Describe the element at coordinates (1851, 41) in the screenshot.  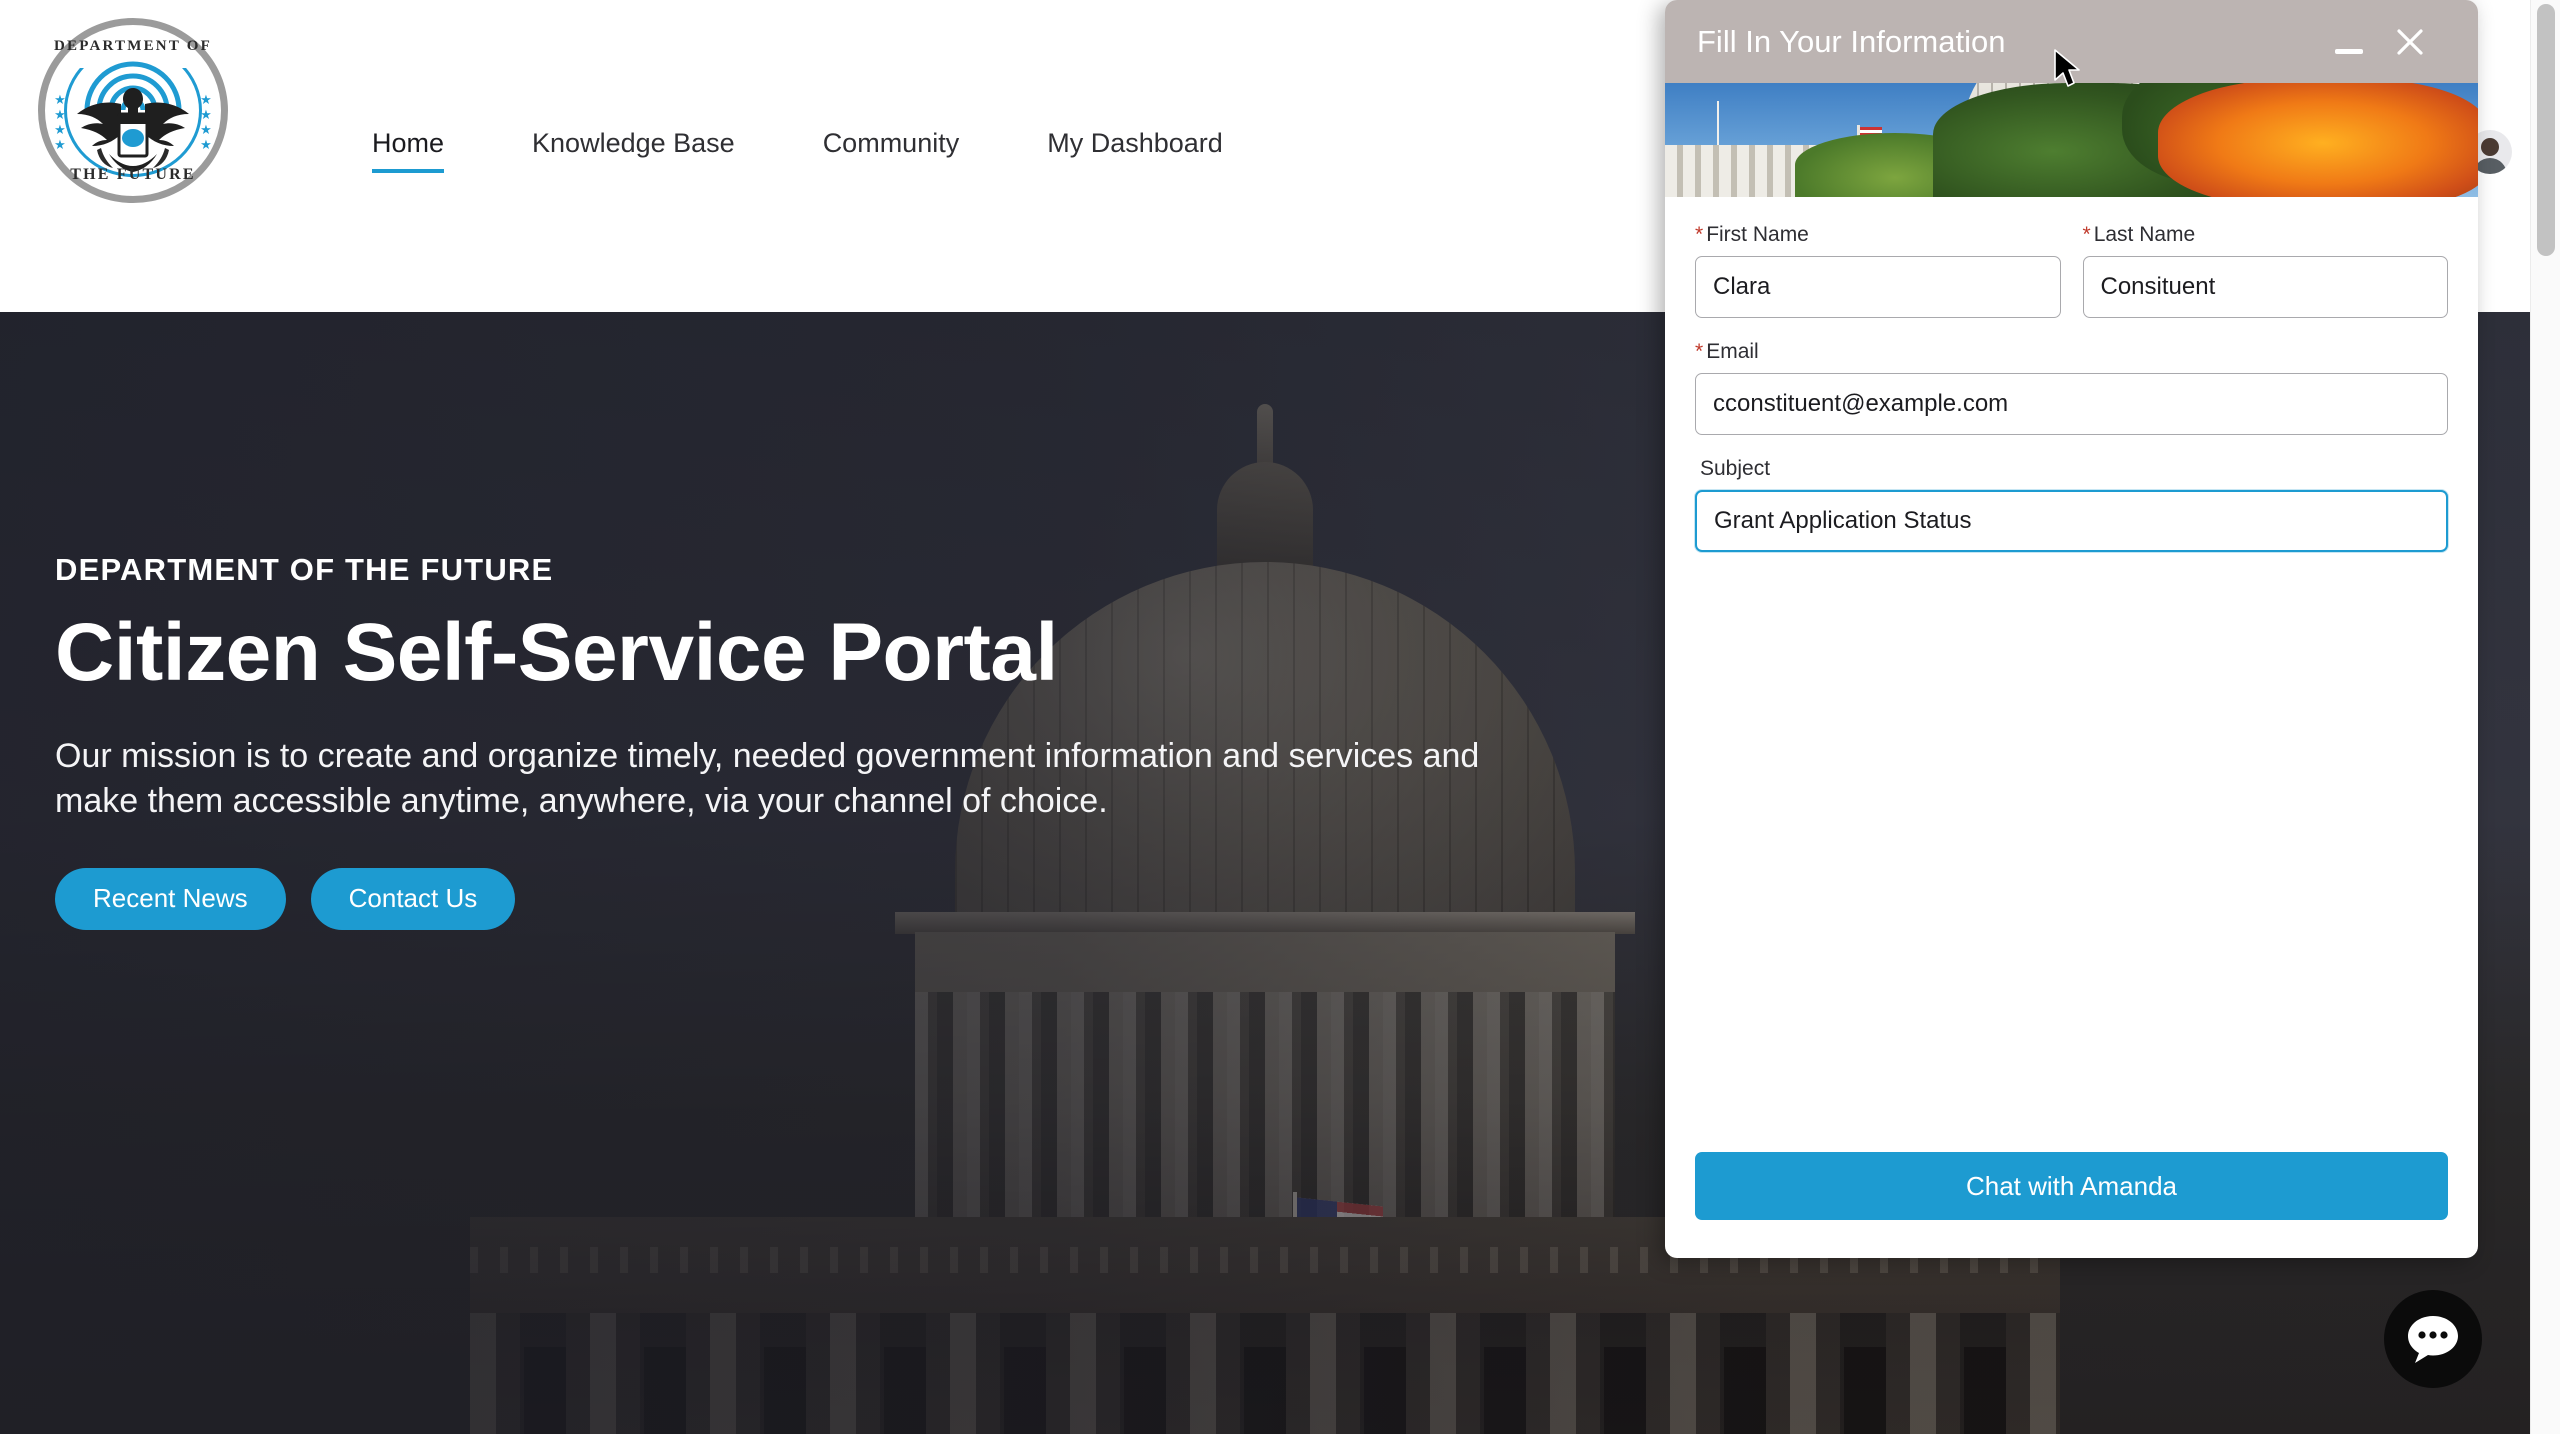
I see `chat-panel-title: Fill In Your Information` at that location.